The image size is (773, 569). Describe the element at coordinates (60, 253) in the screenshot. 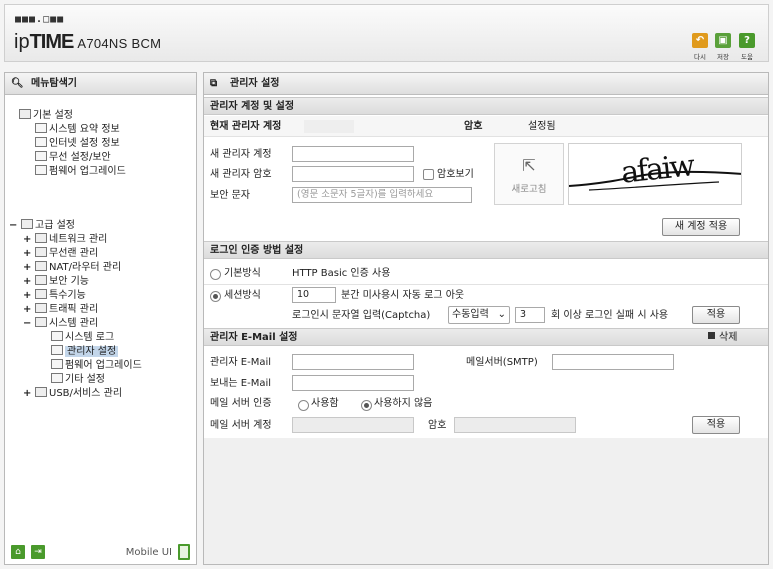

I see `tree-item-wlan: + 무선랜 관리` at that location.